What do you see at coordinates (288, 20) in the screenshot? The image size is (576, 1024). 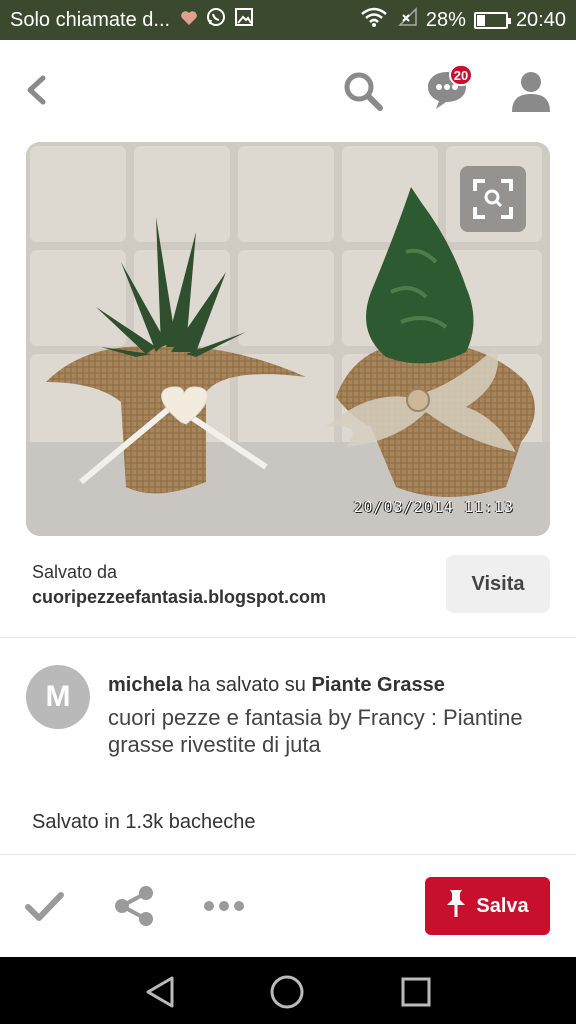 I see `status-bar: Solo chiamate d... 28% 20:40` at bounding box center [288, 20].